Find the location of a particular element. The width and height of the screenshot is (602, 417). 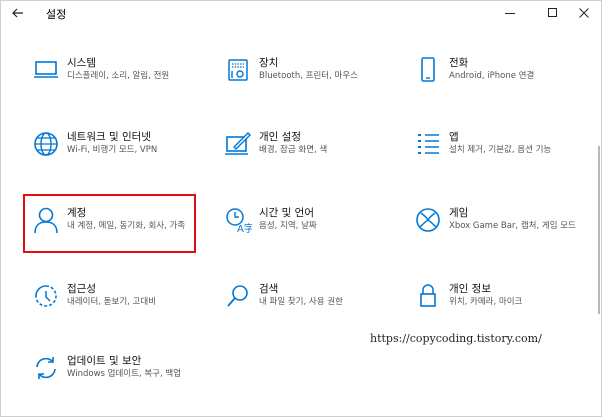

minimize-icon is located at coordinates (510, 13).